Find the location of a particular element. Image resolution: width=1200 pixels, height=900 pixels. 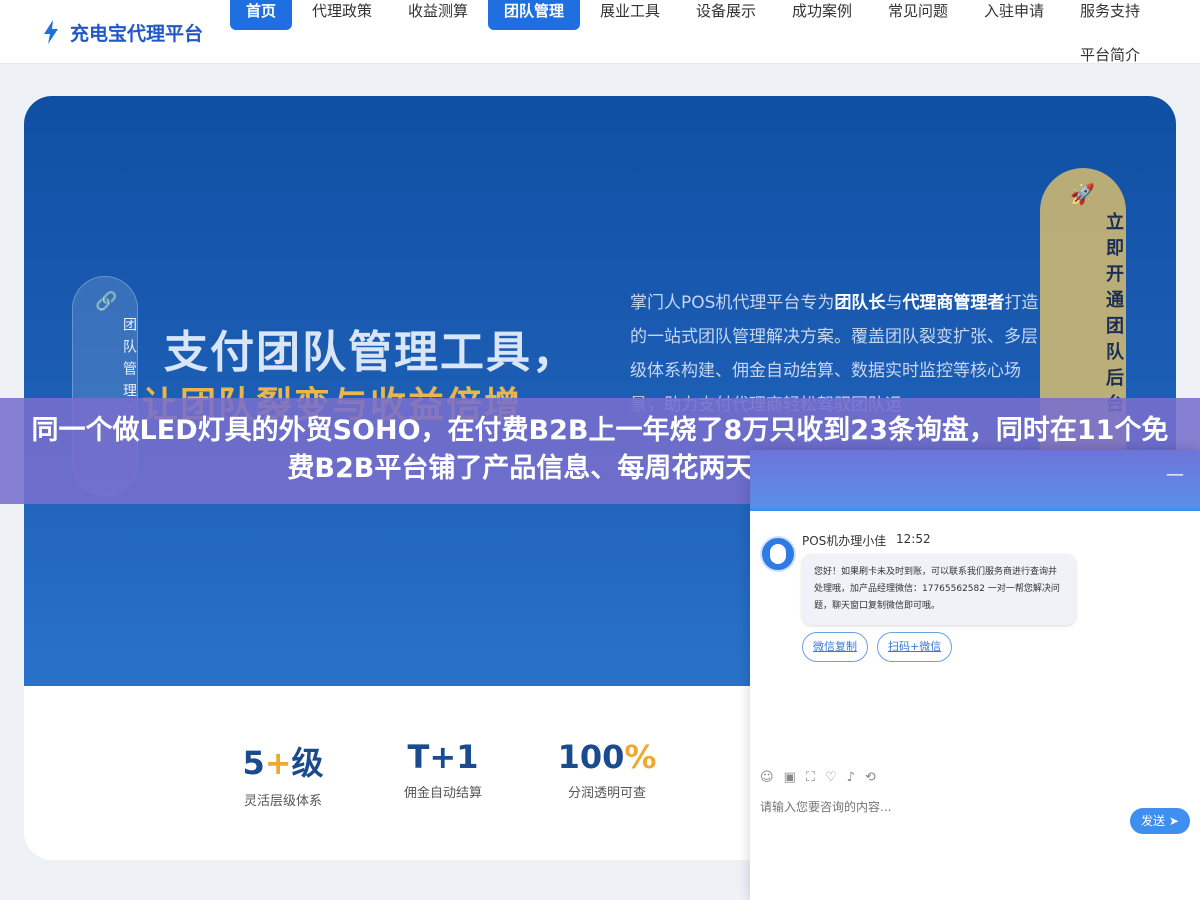

copy-wechat-button: 微信复制 is located at coordinates (835, 647).